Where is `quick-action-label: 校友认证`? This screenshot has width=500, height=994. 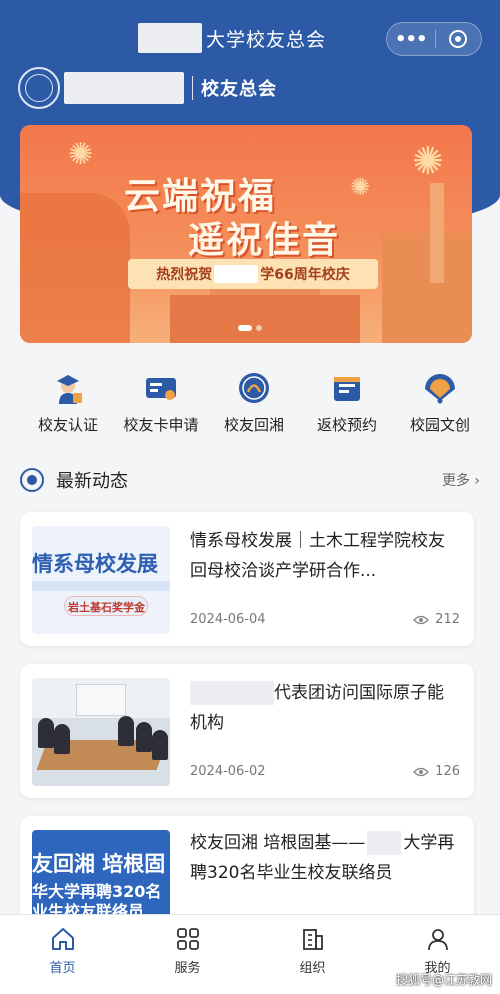 quick-action-label: 校友认证 is located at coordinates (67, 425).